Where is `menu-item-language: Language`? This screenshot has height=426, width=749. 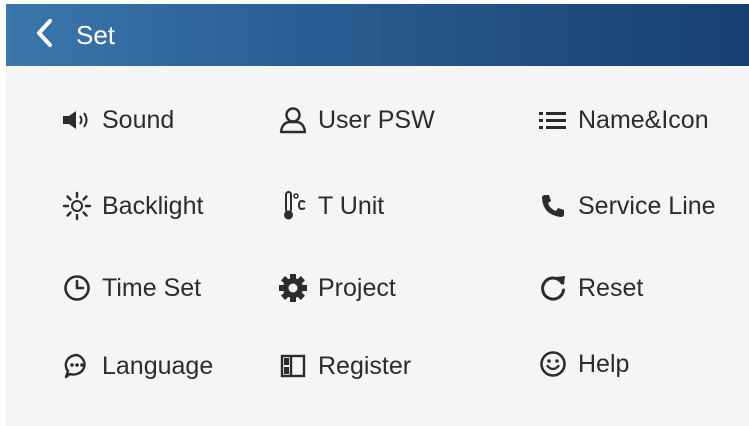 menu-item-language: Language is located at coordinates (136, 366).